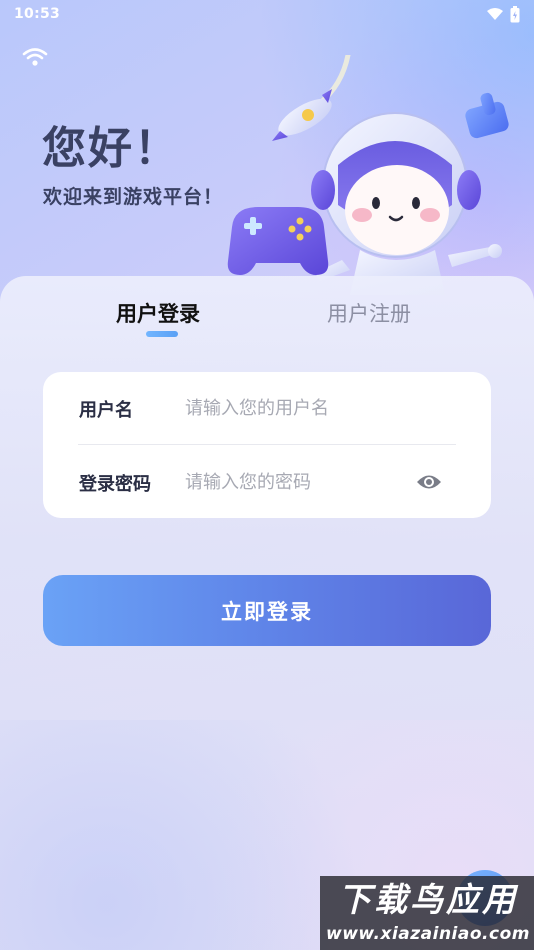 The image size is (534, 950). I want to click on watermark: 下载鸟应用 www.xiazainiao.com, so click(427, 913).